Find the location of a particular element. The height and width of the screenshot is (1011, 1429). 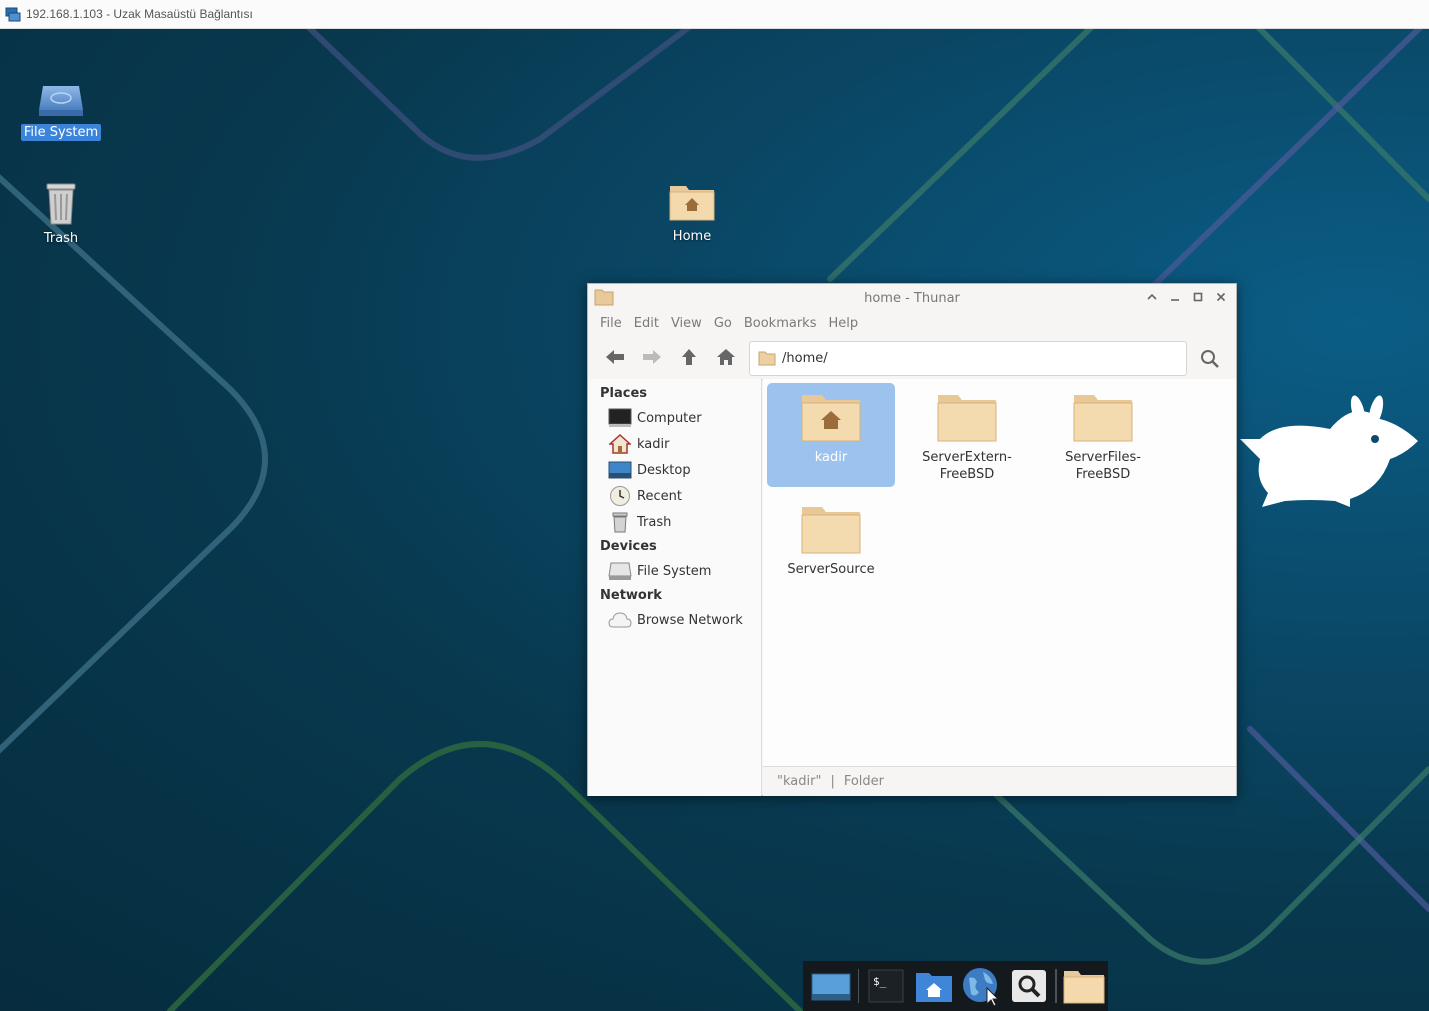

sidebar-item-label: Trash is located at coordinates (654, 522).